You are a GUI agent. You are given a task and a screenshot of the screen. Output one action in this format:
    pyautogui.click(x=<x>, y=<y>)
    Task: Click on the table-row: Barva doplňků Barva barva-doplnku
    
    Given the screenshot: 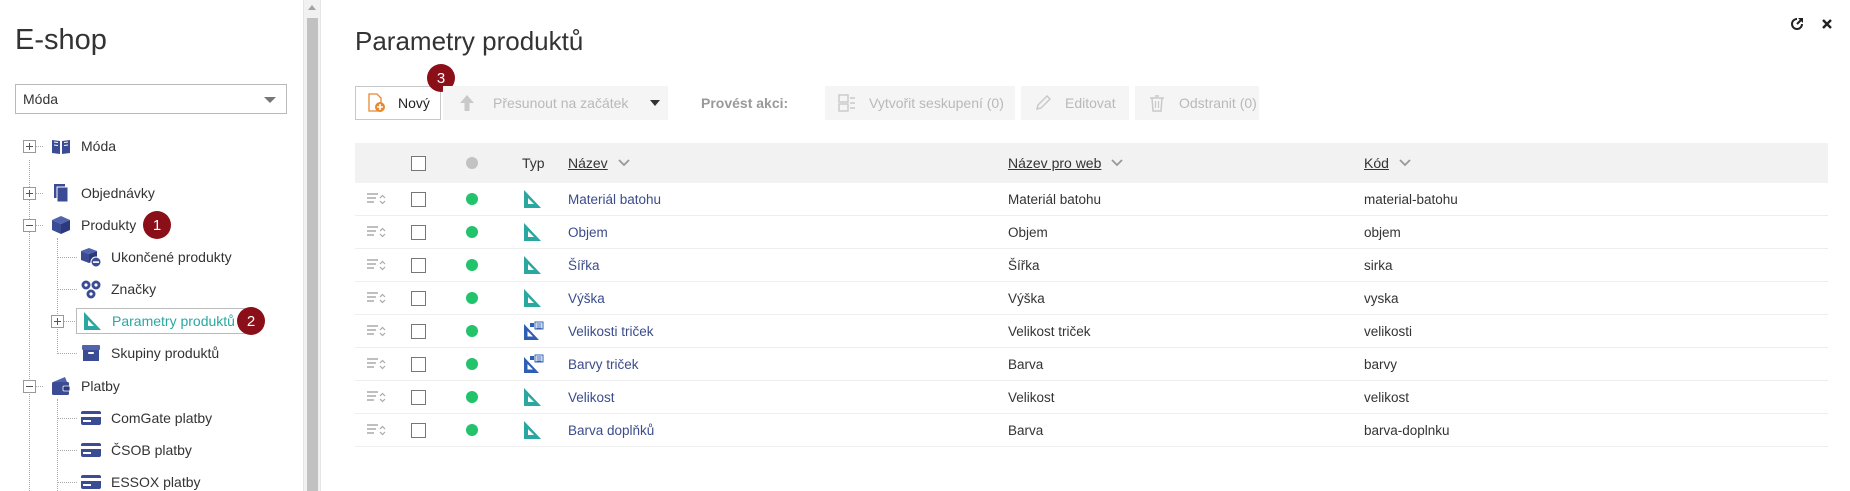 What is the action you would take?
    pyautogui.click(x=1091, y=430)
    